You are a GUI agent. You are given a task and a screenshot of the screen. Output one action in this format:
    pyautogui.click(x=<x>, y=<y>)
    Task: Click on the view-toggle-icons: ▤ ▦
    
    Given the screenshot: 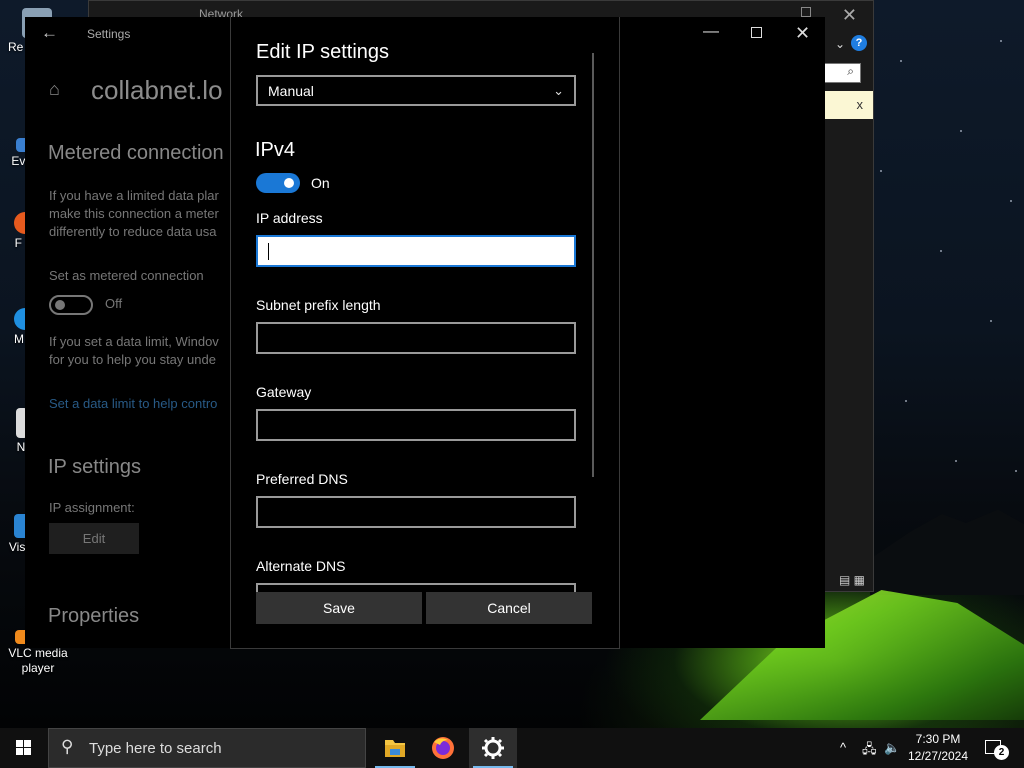 What is the action you would take?
    pyautogui.click(x=852, y=580)
    